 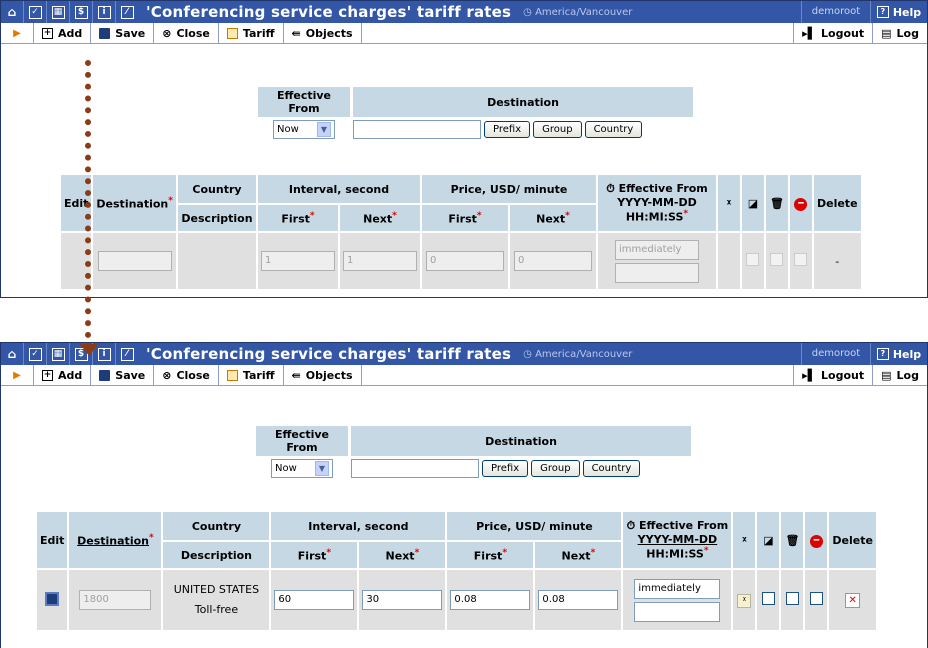 What do you see at coordinates (296, 33) in the screenshot?
I see `objects-icon: ⇚` at bounding box center [296, 33].